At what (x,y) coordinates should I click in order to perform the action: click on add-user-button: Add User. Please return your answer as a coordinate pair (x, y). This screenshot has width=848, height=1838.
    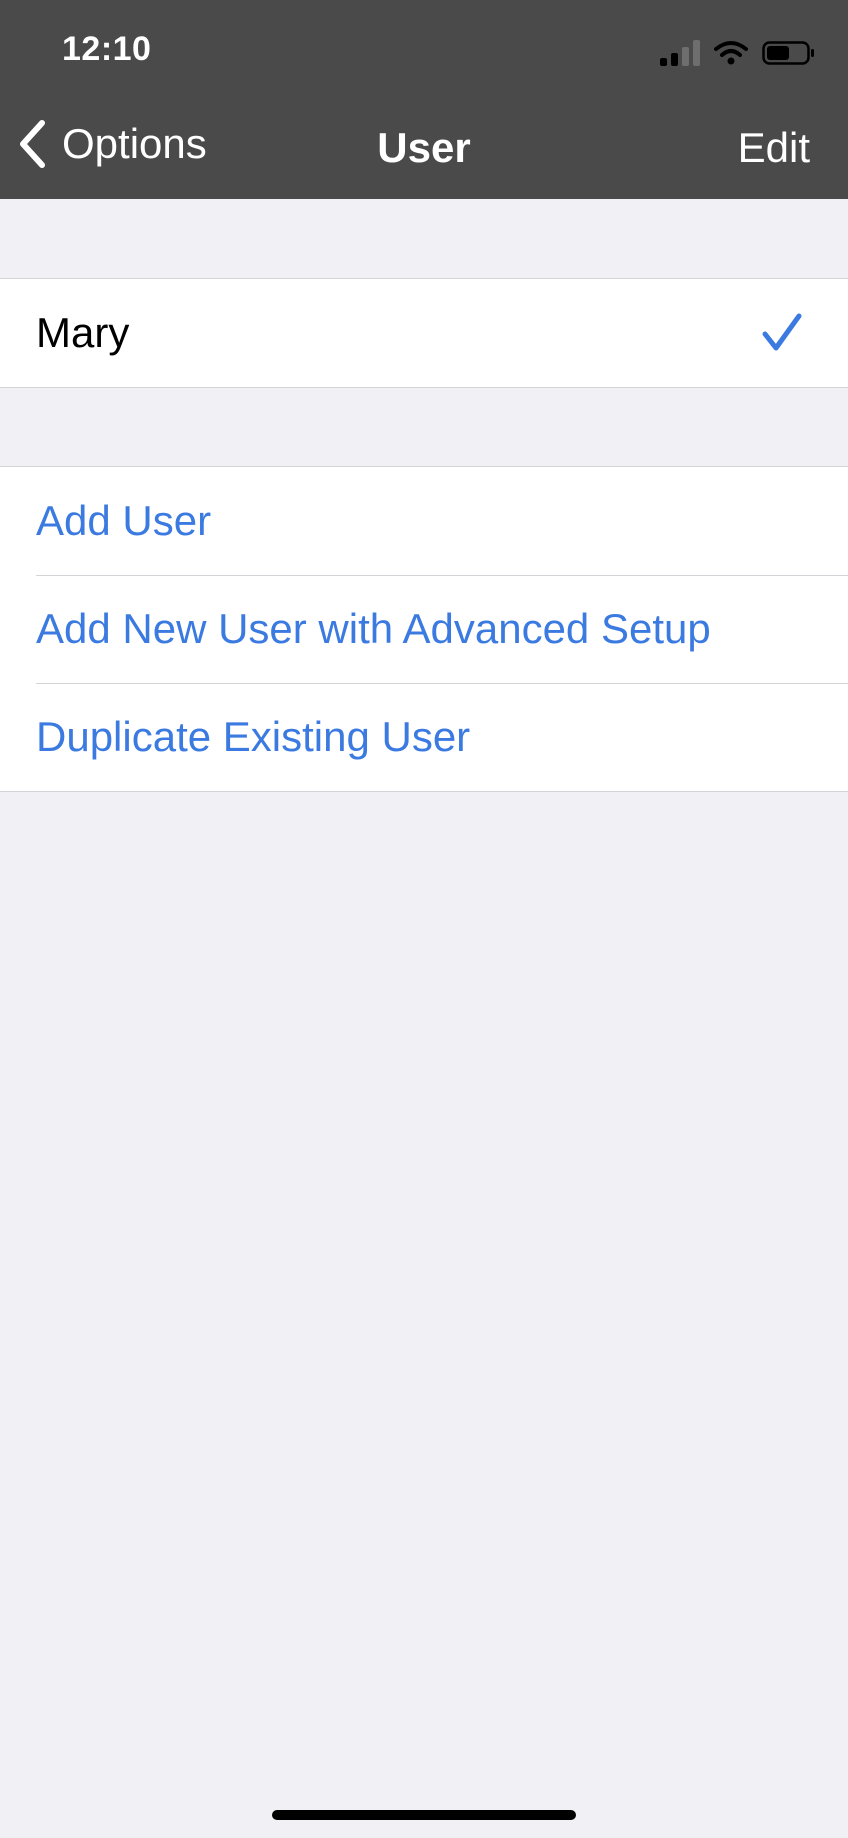
    Looking at the image, I should click on (424, 521).